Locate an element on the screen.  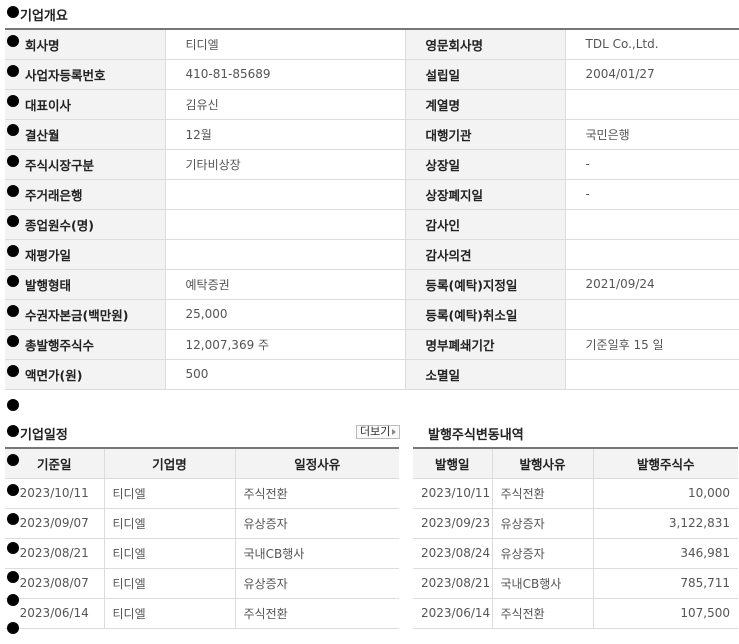
overview-row: 주거래은행 상장폐지일 - is located at coordinates (372, 194).